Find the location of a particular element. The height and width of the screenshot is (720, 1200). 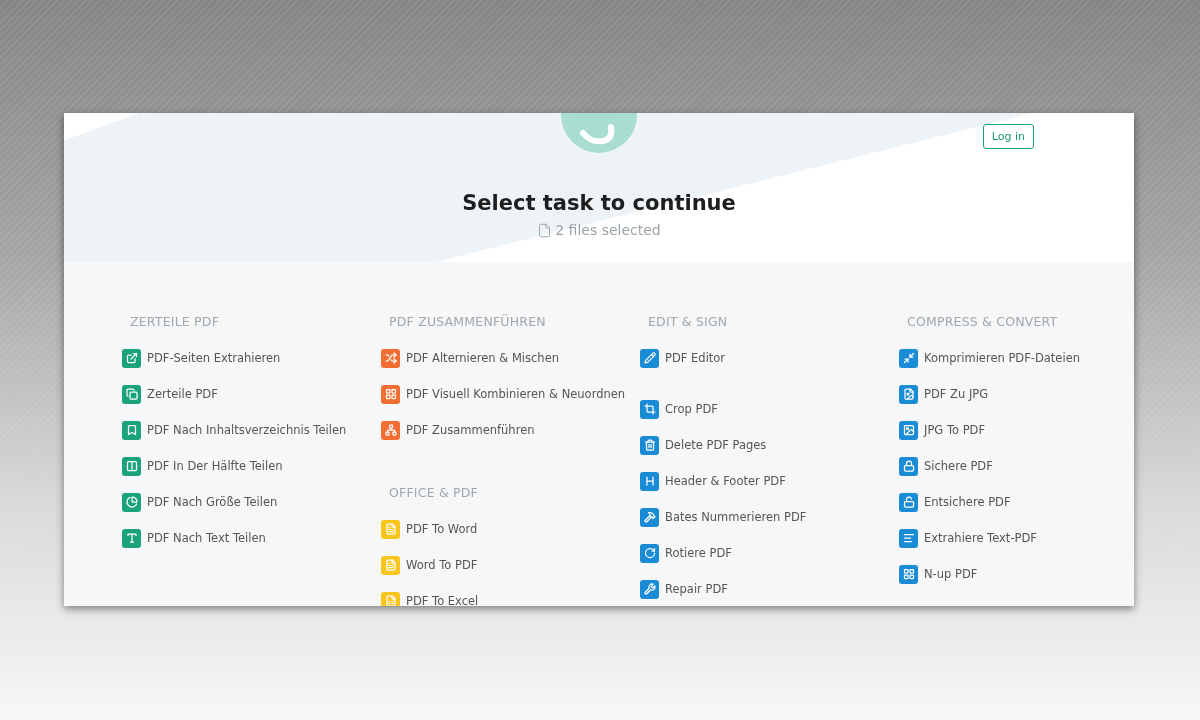

file-icon is located at coordinates (545, 230).